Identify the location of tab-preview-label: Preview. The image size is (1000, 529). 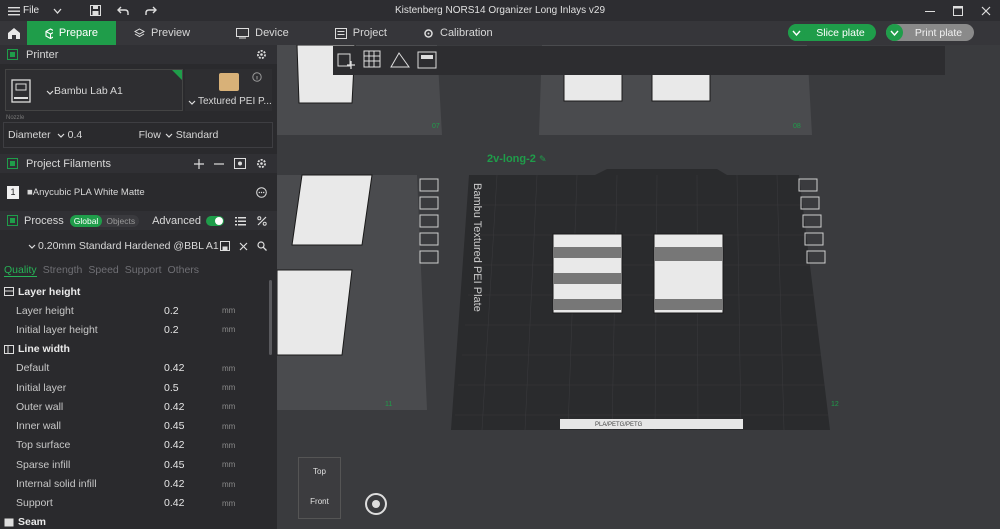
(171, 33).